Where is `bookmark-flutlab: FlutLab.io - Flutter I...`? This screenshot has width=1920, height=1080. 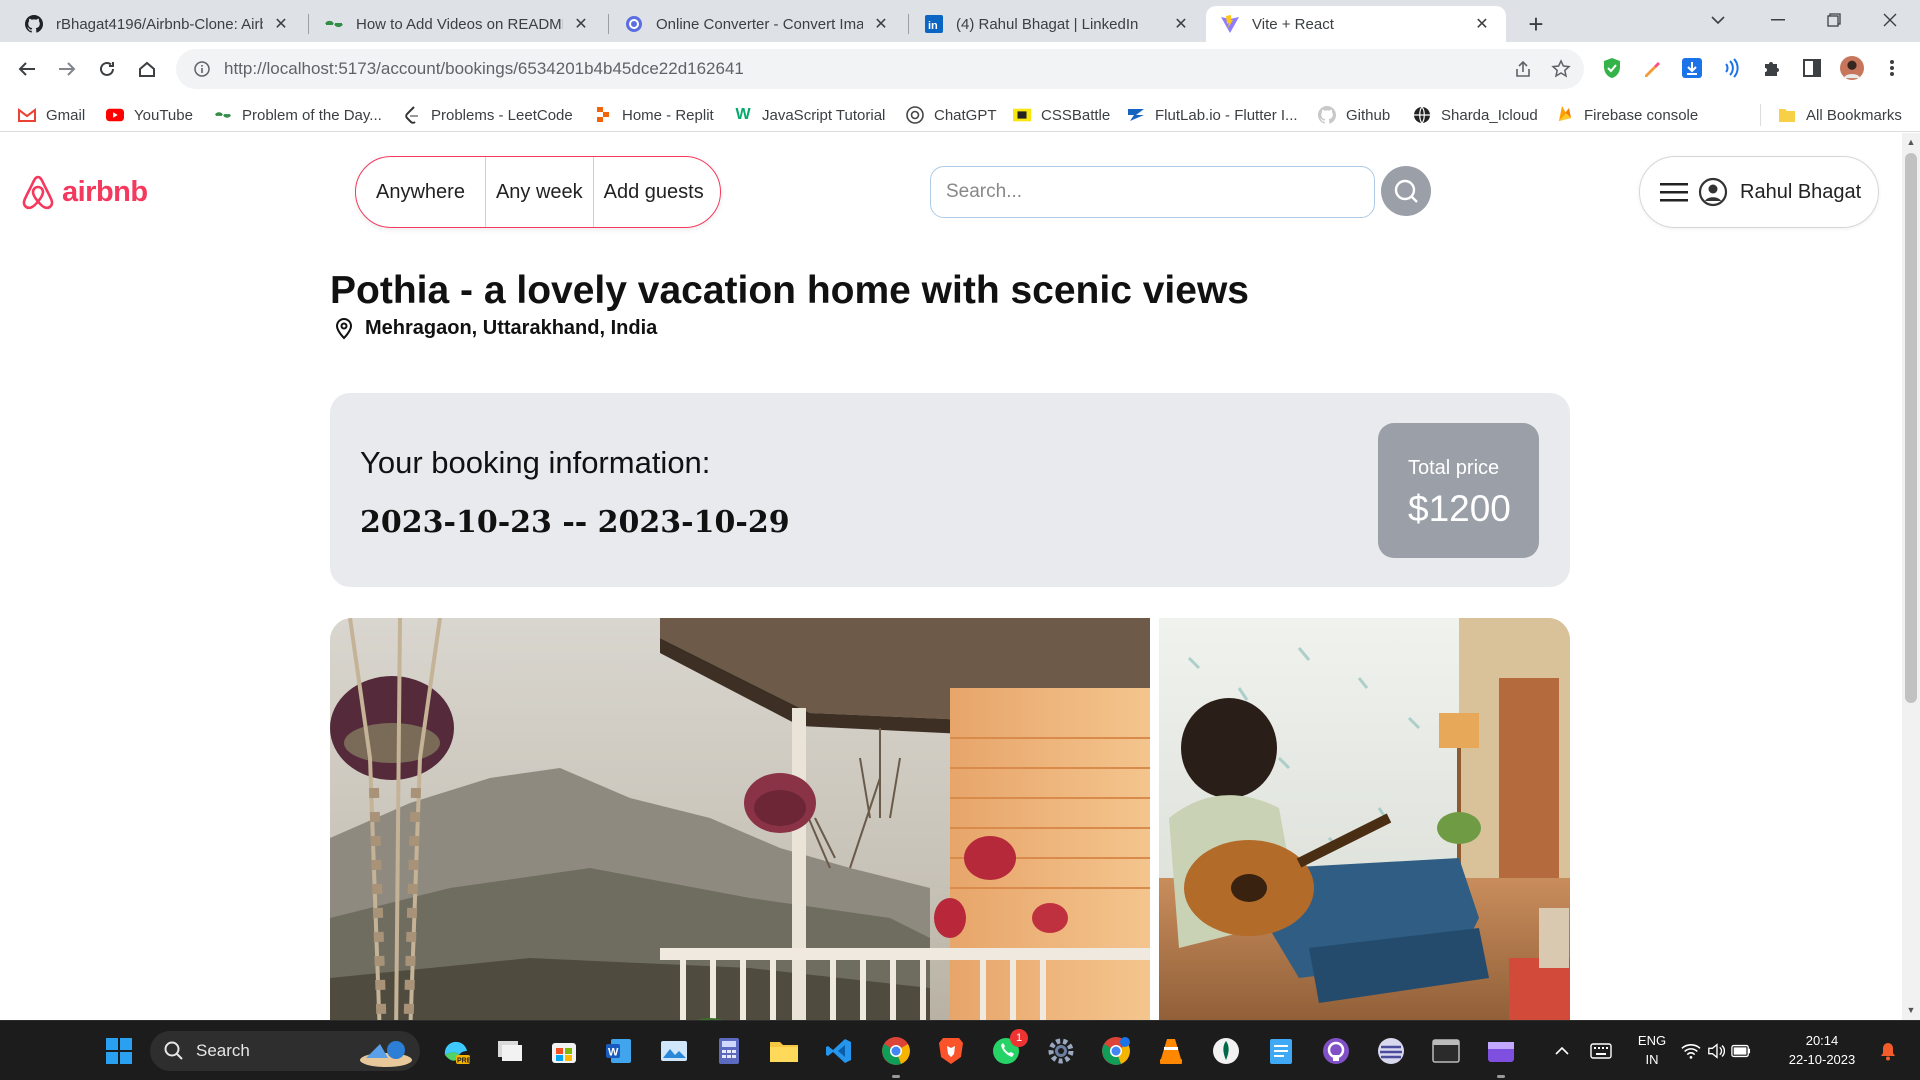 bookmark-flutlab: FlutLab.io - Flutter I... is located at coordinates (1212, 115).